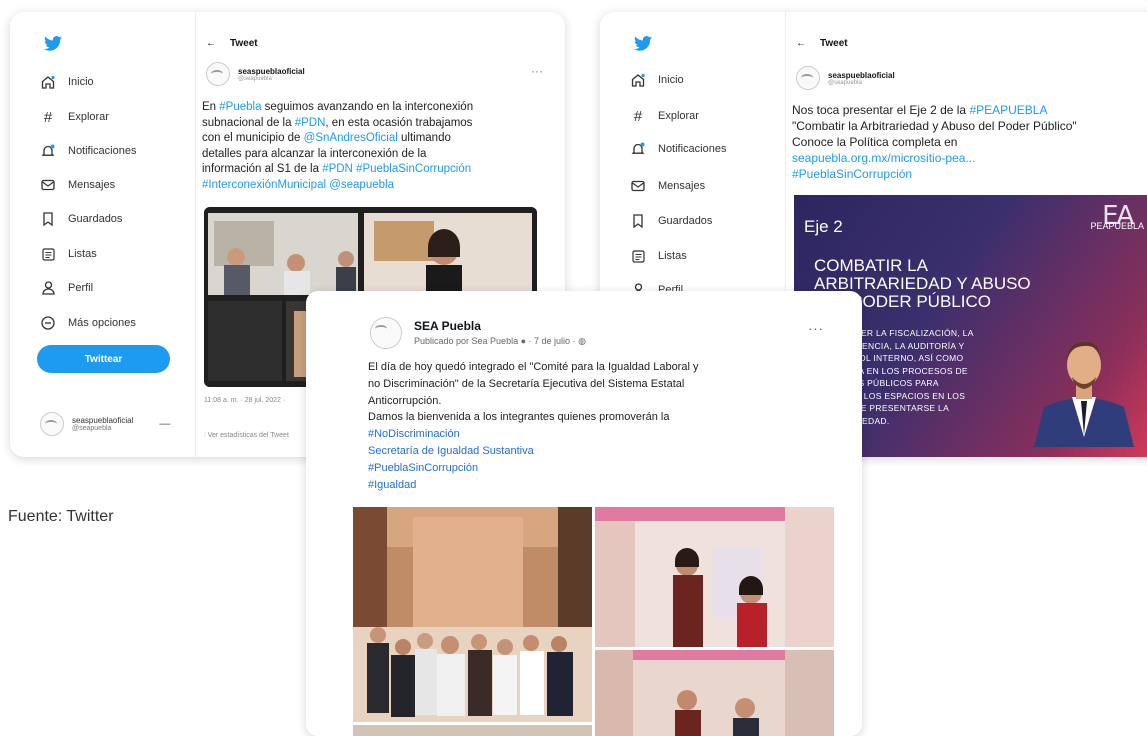 This screenshot has height=736, width=1147. I want to click on meeting-photo-image, so click(714, 693).